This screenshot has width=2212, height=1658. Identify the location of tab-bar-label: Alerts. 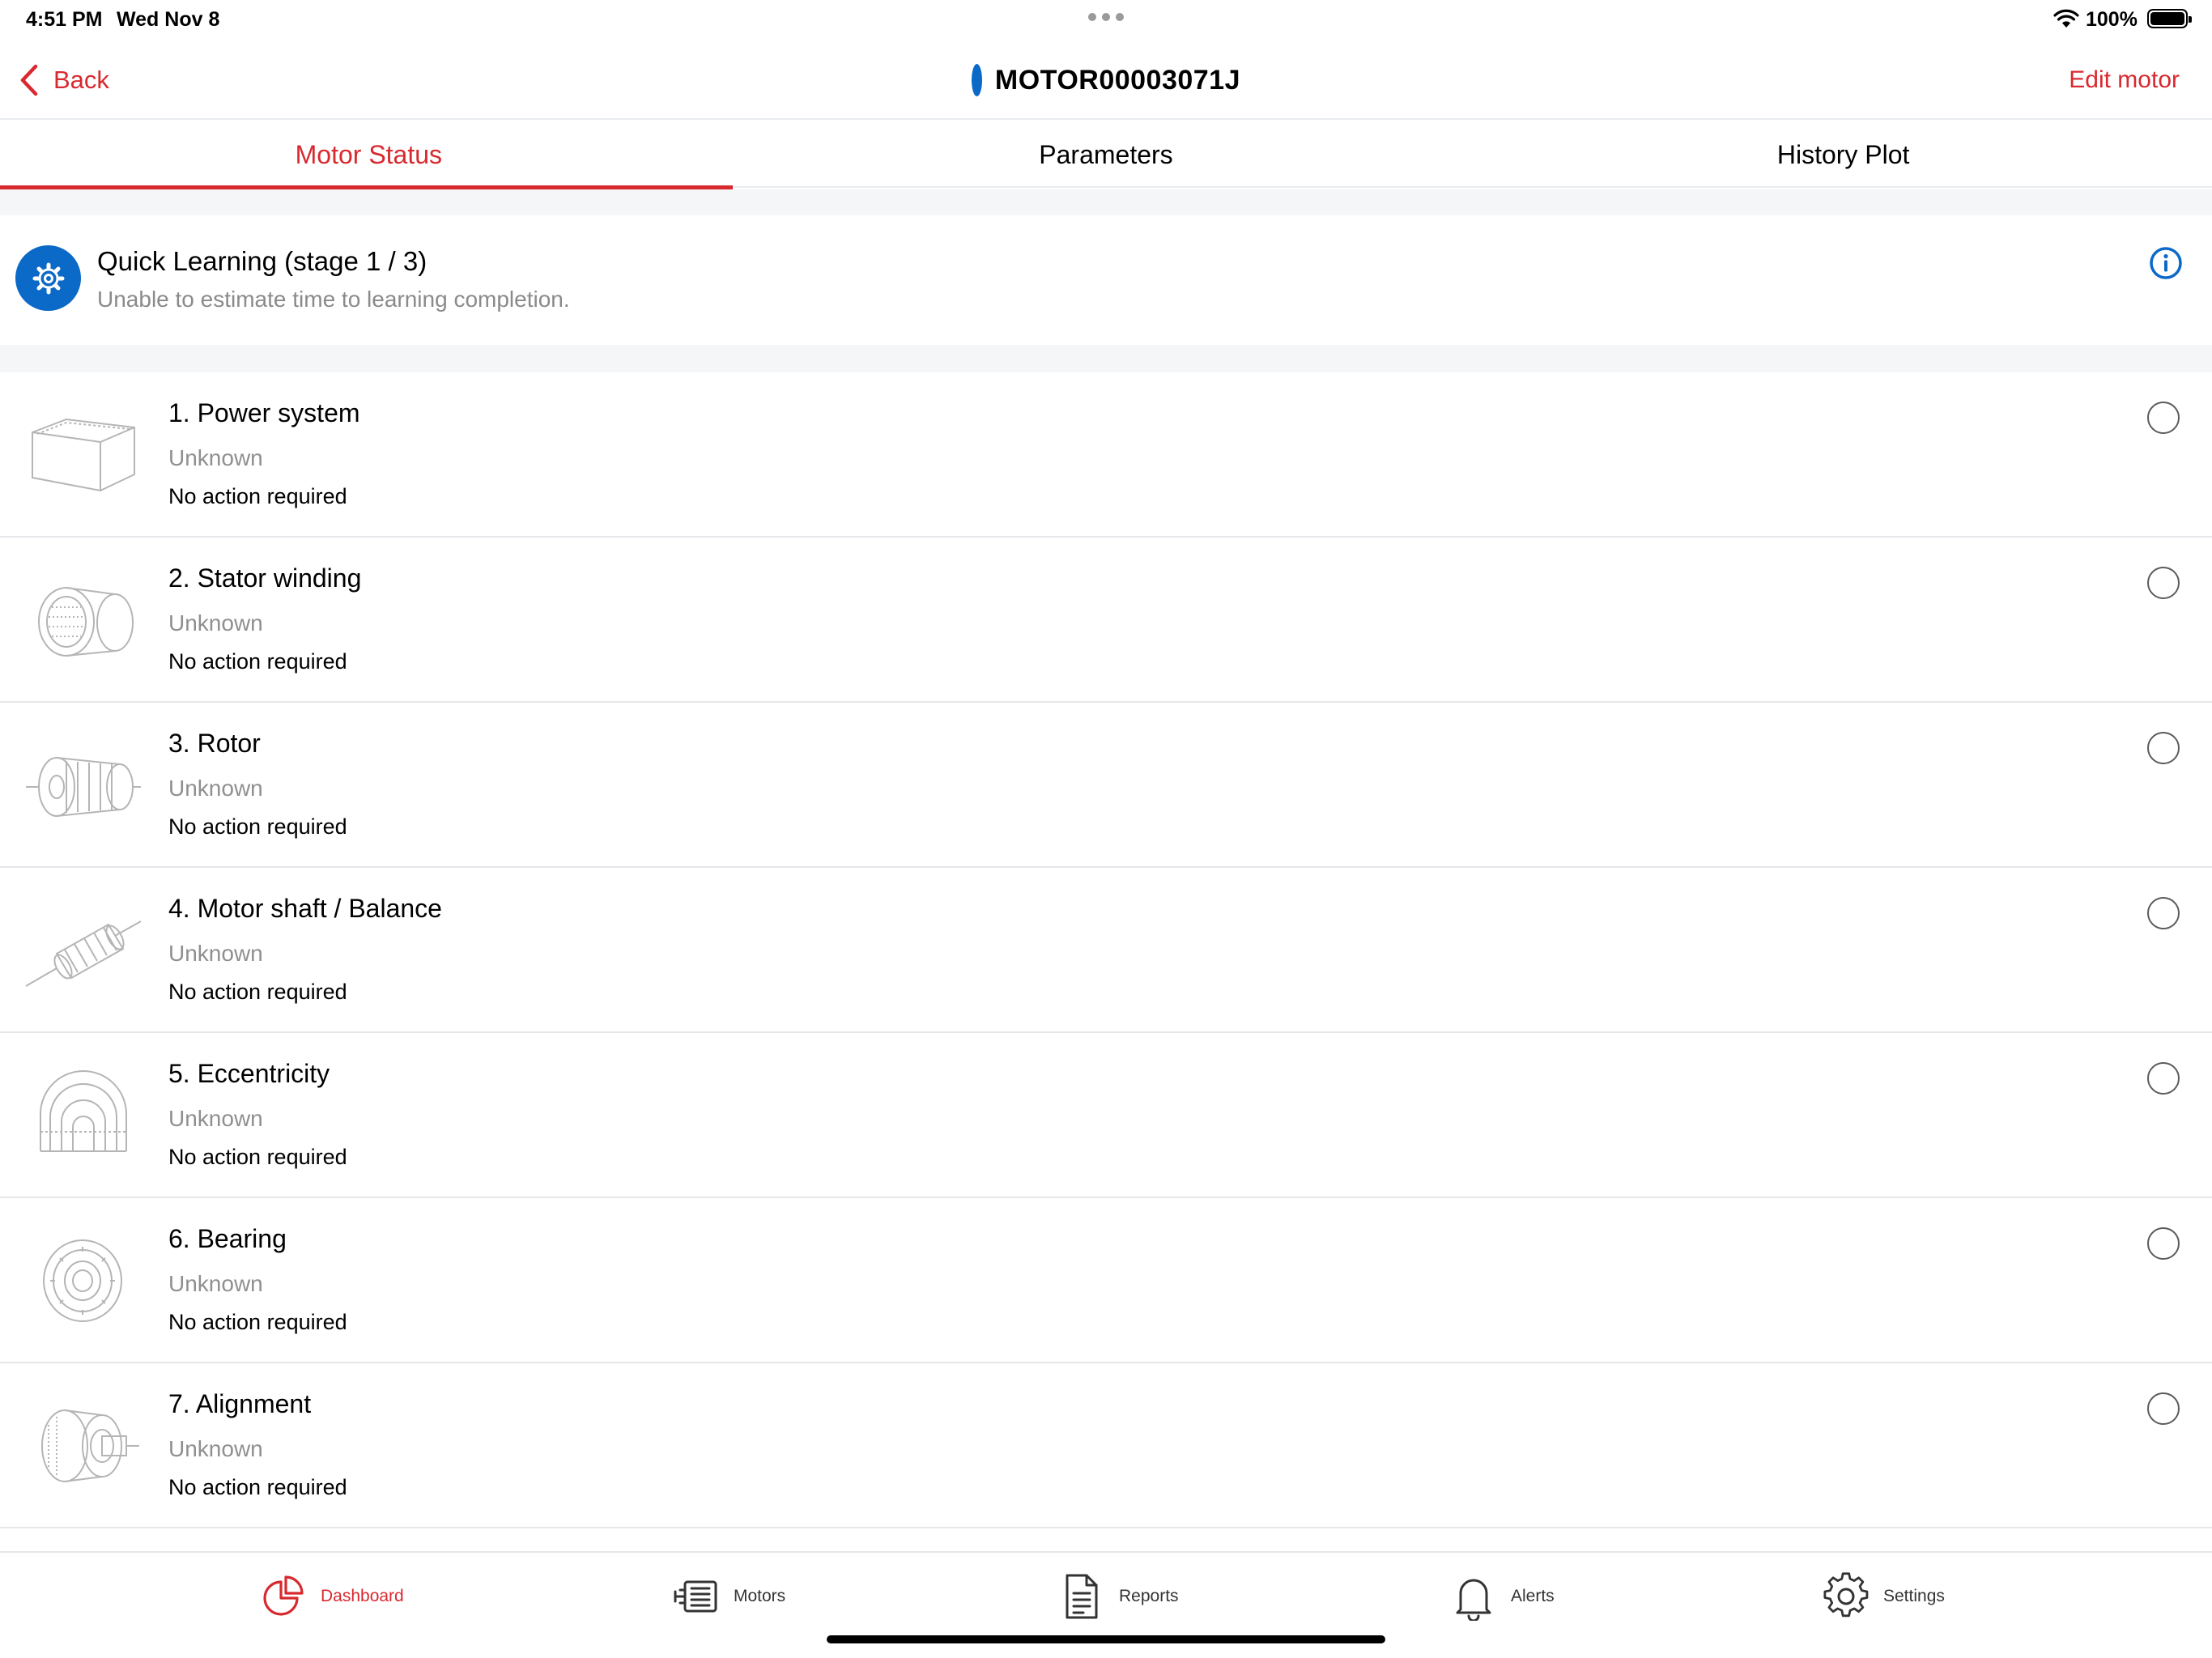
(1533, 1596).